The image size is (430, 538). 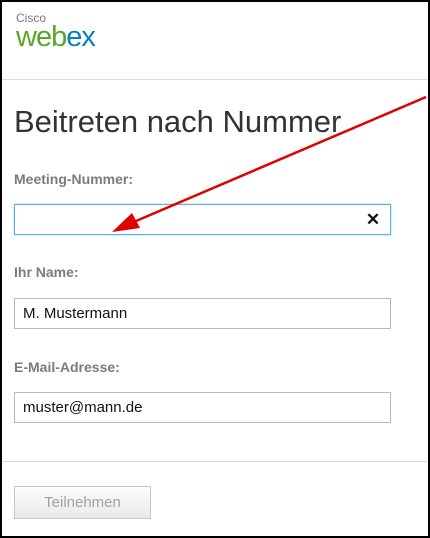 I want to click on meeting-number-label: Meeting-Nummer:, so click(x=74, y=179).